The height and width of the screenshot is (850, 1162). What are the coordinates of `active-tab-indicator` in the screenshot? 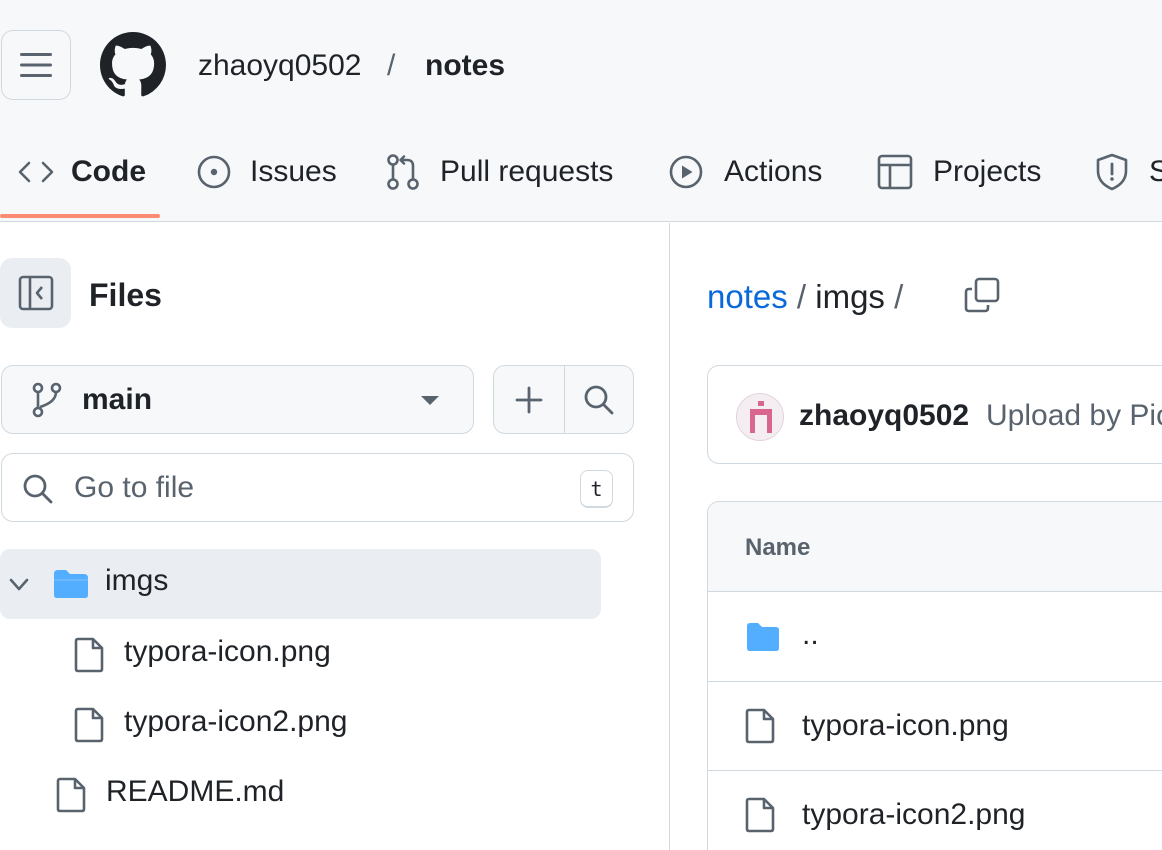 It's located at (80, 216).